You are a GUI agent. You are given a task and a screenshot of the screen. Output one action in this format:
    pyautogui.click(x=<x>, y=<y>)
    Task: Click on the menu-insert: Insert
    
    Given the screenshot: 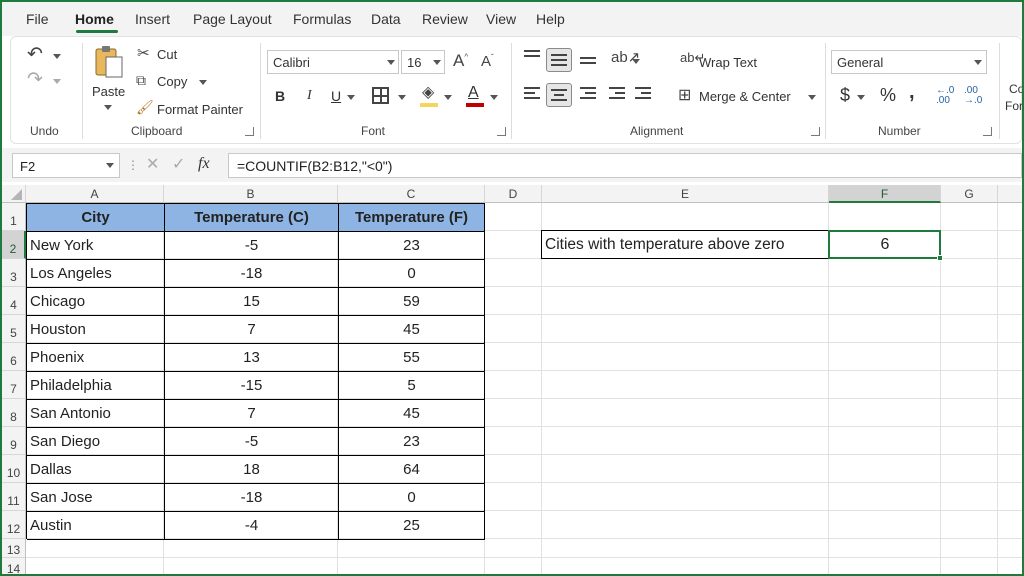 What is the action you would take?
    pyautogui.click(x=152, y=19)
    